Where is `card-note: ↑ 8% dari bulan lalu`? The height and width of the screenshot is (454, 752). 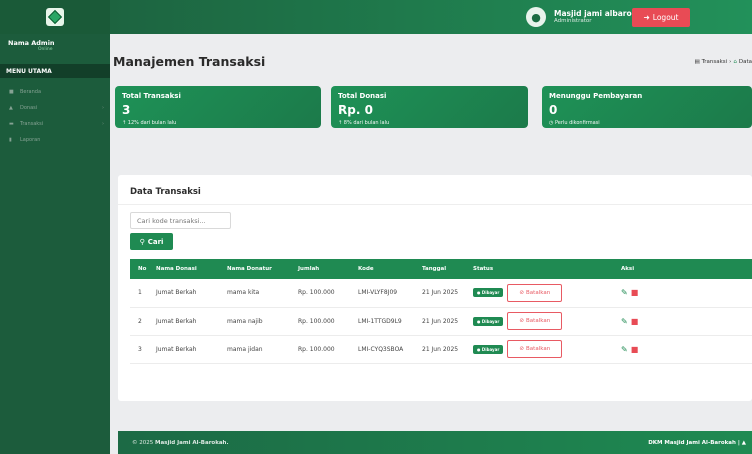
card-note: ↑ 8% dari bulan lalu is located at coordinates (364, 123).